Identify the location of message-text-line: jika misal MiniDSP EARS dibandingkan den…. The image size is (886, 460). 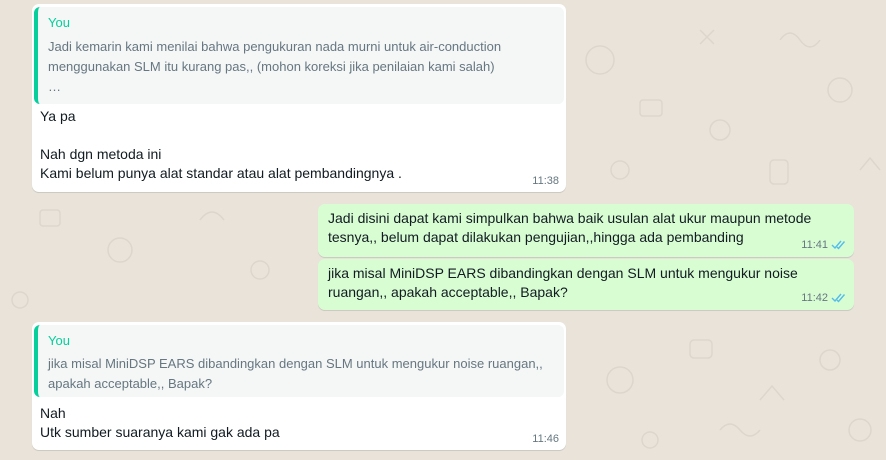
(563, 273).